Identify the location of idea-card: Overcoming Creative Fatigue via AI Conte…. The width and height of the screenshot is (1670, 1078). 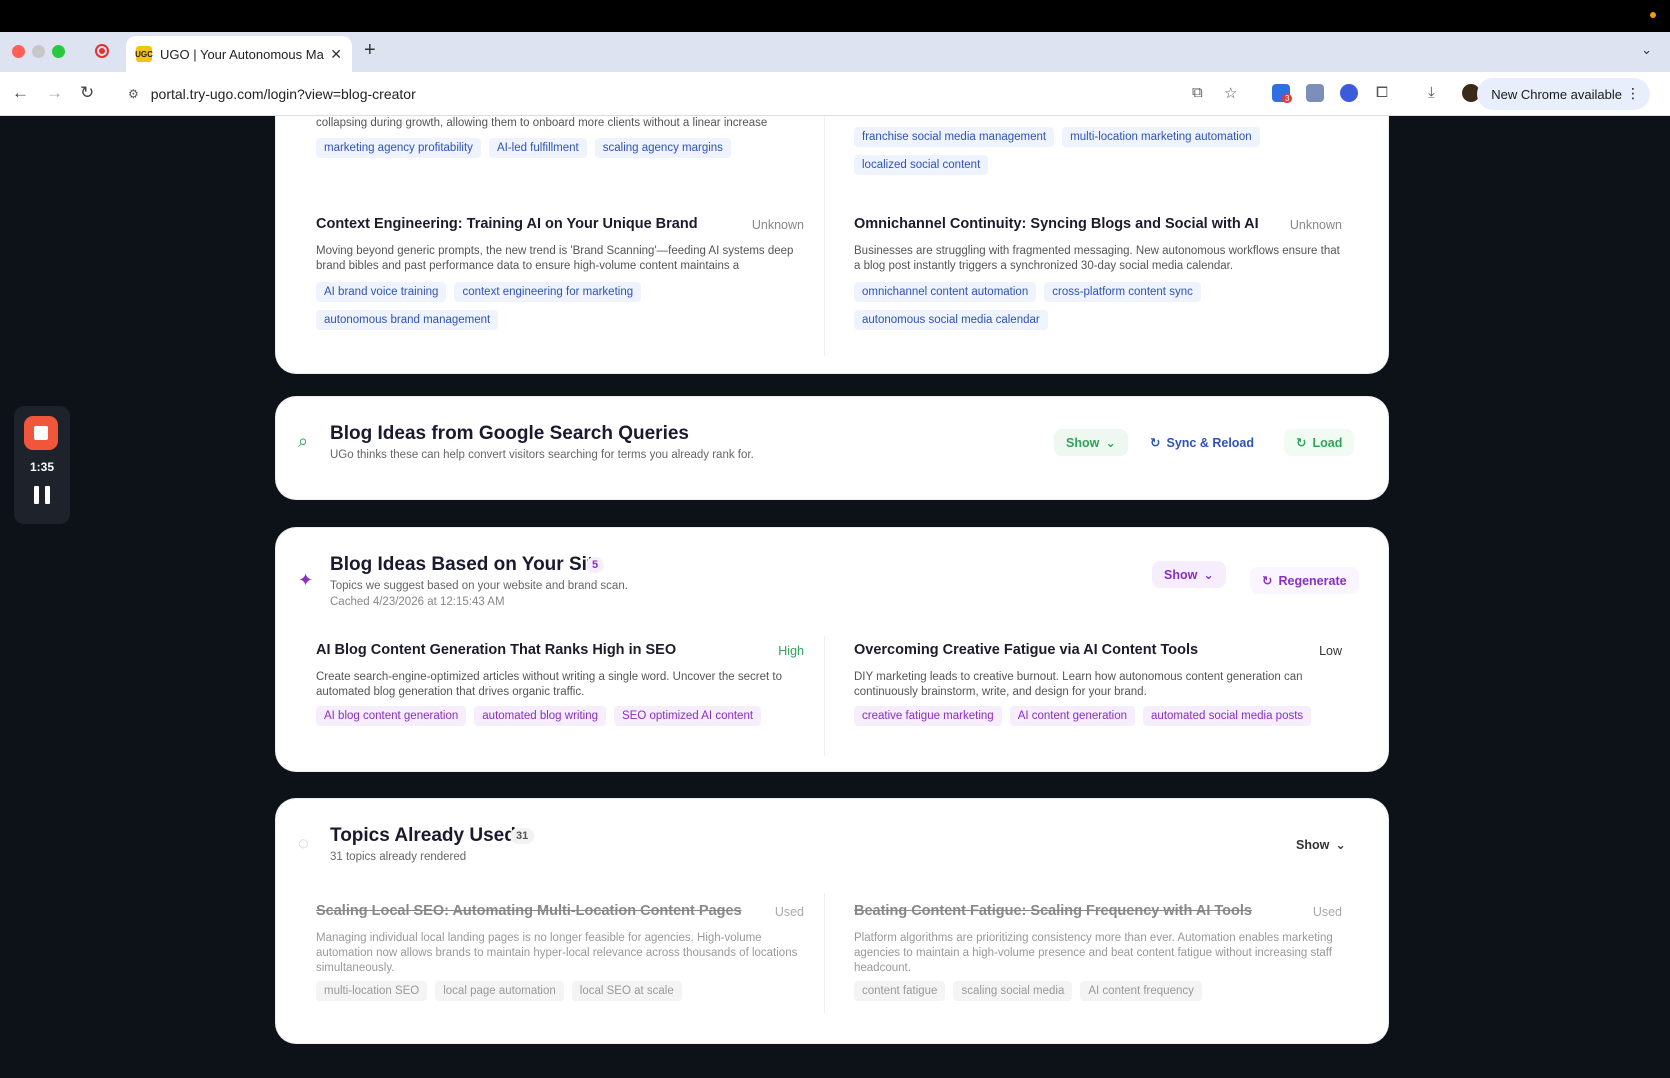
(1108, 692).